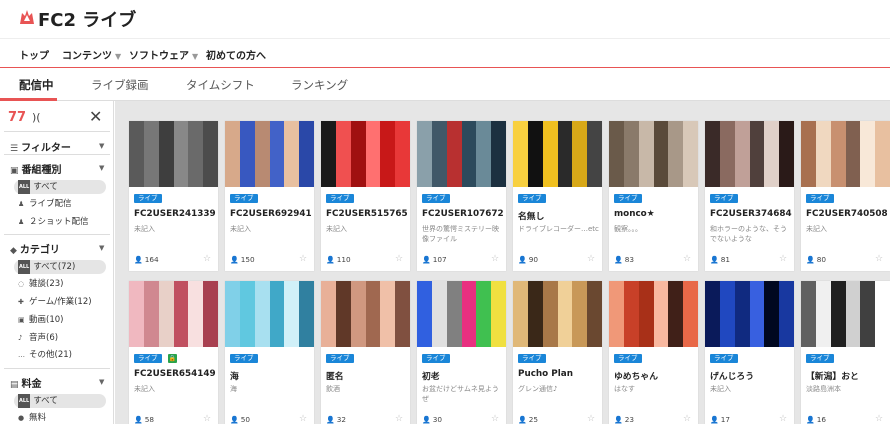 This screenshot has width=890, height=424. Describe the element at coordinates (749, 196) in the screenshot. I see `stream-card: ライブ FC2USER374684 和ホラーのような、そうでないような 👤 81 ☆` at that location.